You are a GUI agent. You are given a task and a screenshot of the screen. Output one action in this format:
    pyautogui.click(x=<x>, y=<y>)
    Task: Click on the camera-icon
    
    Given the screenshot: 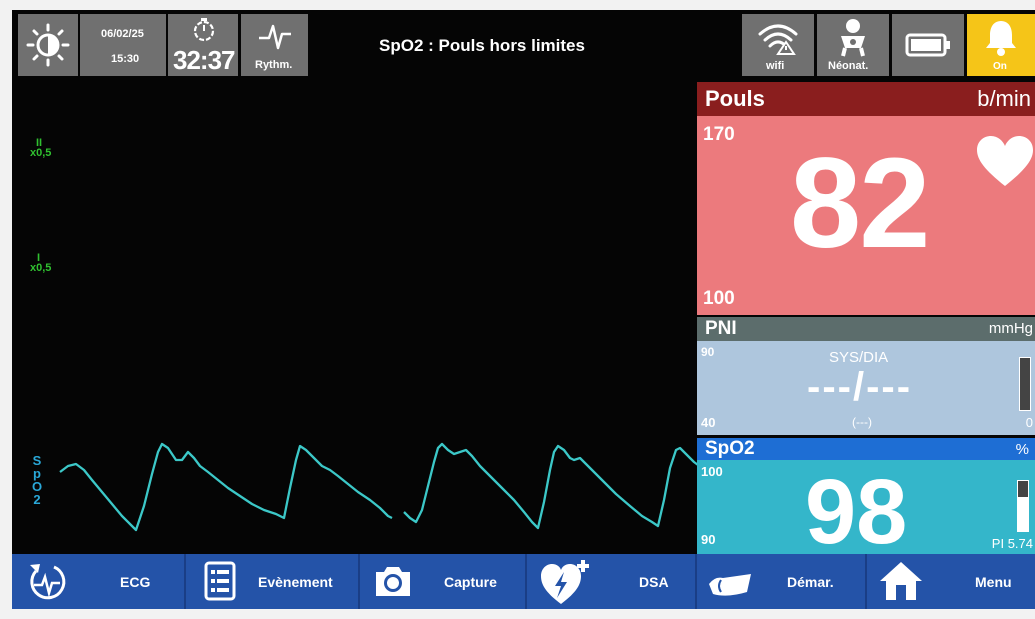 What is the action you would take?
    pyautogui.click(x=393, y=581)
    